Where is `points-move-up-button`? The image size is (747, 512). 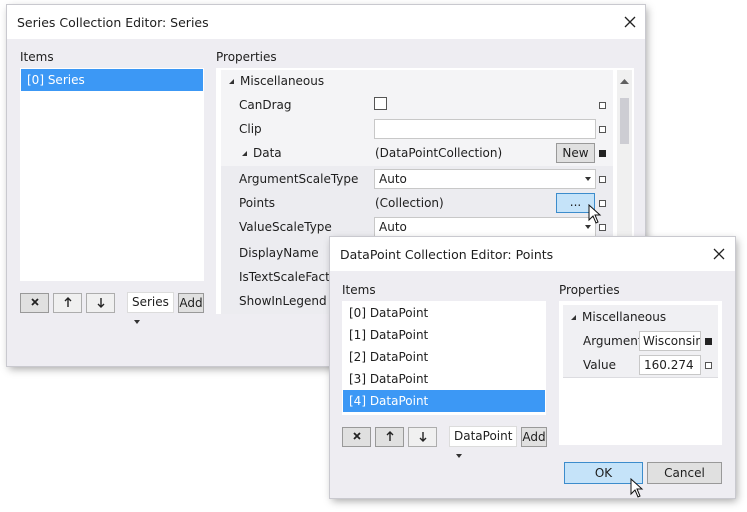 points-move-up-button is located at coordinates (389, 437).